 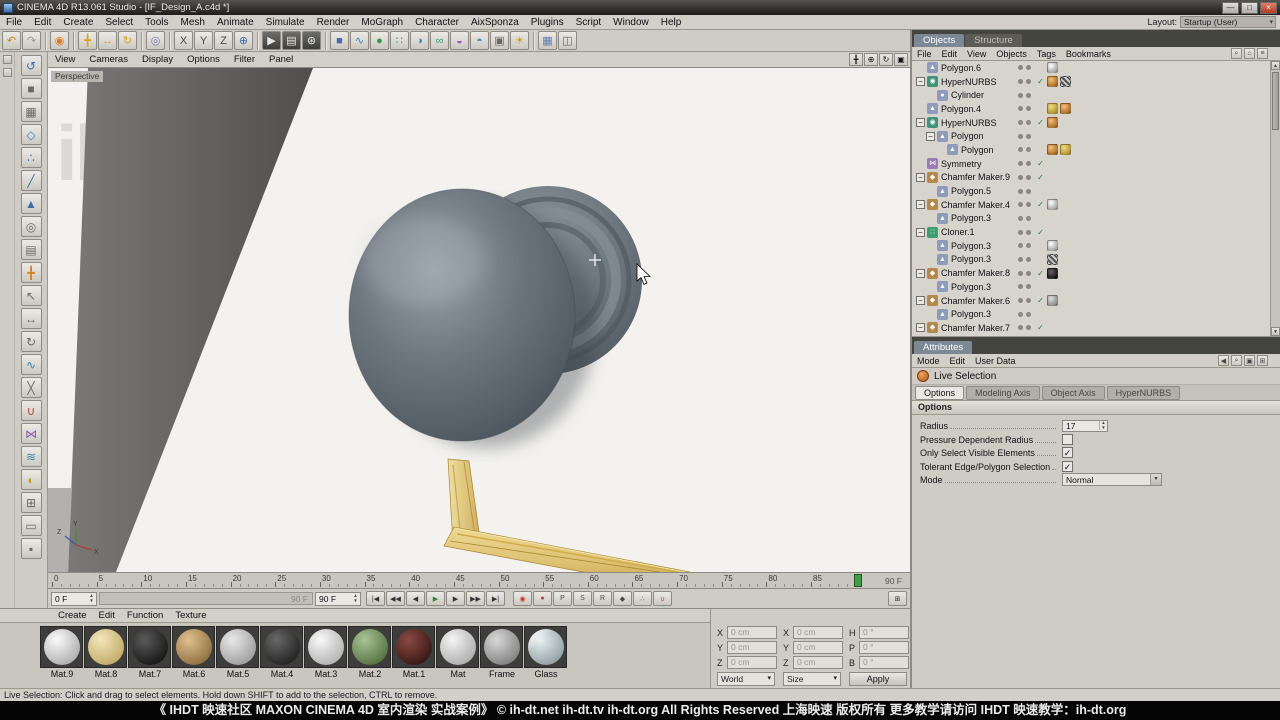 I want to click on size-mode-dropdown: Size, so click(x=812, y=679).